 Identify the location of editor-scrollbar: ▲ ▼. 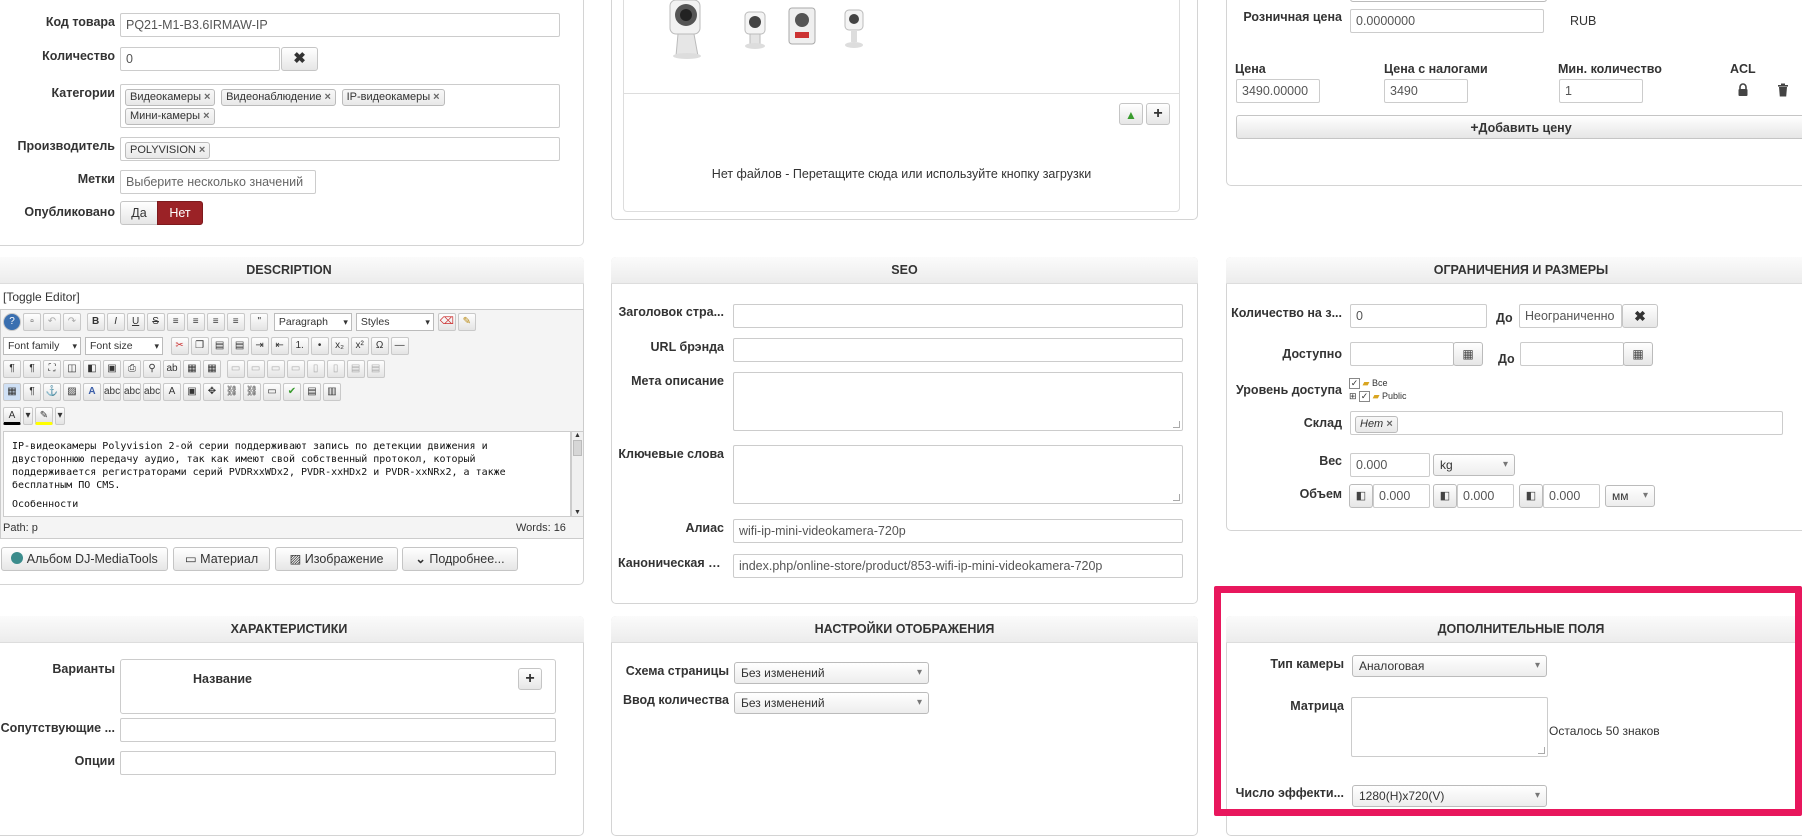
(577, 474).